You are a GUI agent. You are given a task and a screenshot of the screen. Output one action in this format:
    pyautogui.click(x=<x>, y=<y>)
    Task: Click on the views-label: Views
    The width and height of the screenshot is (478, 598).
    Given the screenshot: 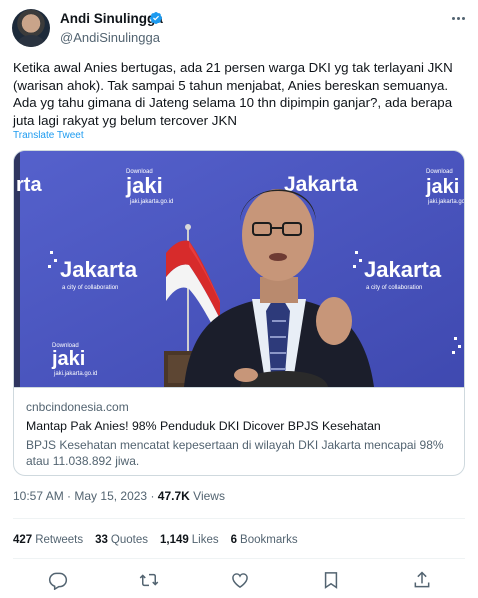 What is the action you would take?
    pyautogui.click(x=209, y=496)
    